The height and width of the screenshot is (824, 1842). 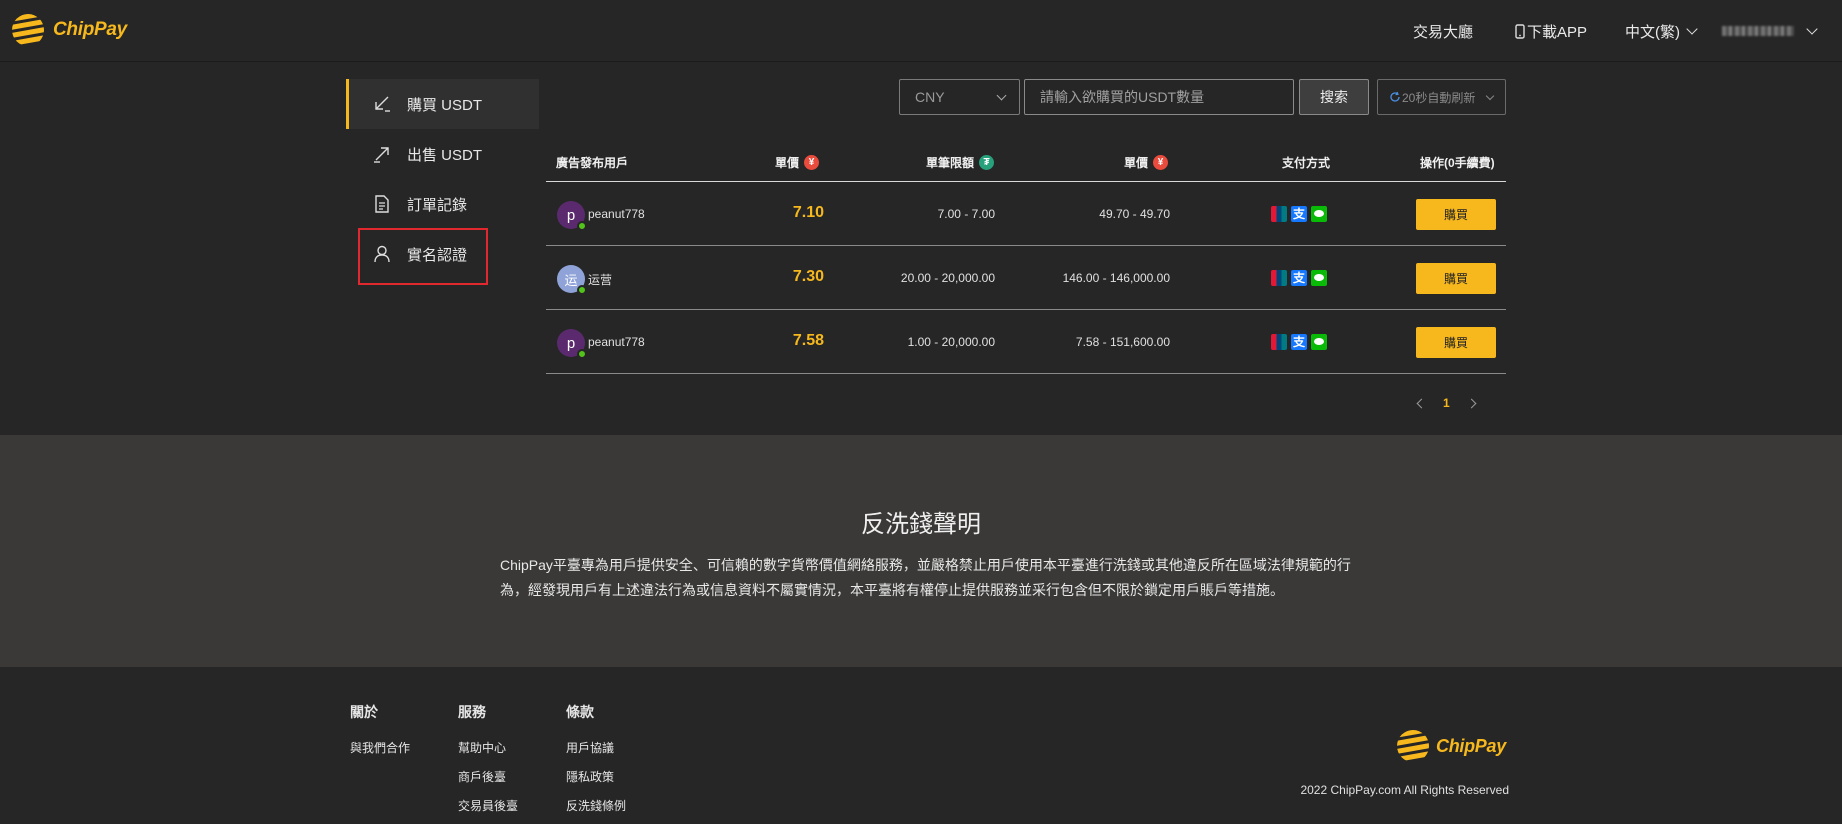 I want to click on header-unit-price-label: 單價, so click(x=787, y=163).